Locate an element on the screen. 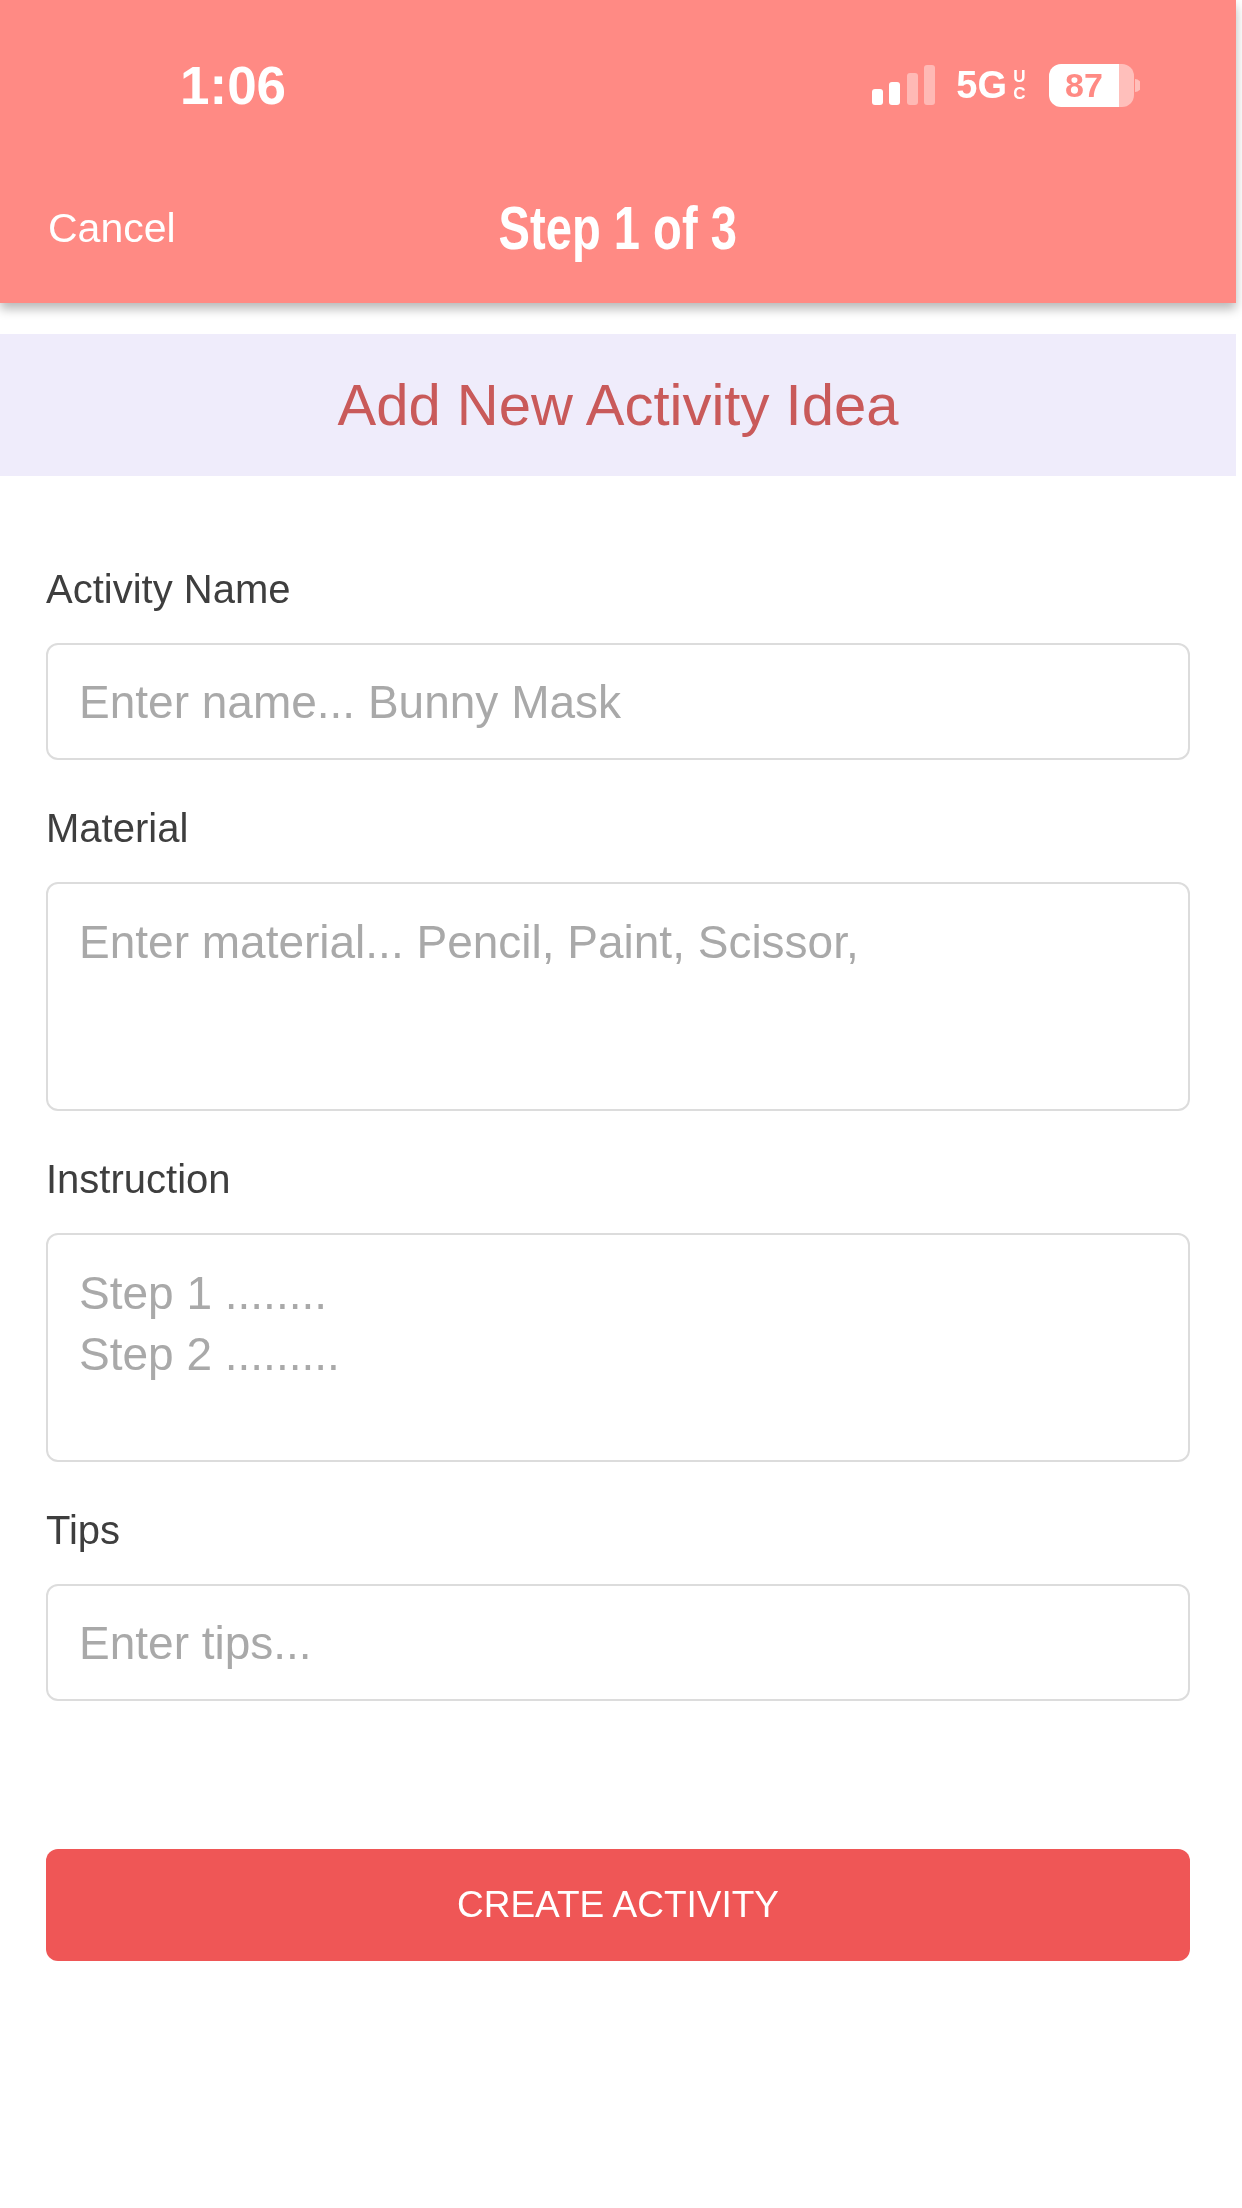 This screenshot has height=2208, width=1242. status-time: 1:06 is located at coordinates (233, 85).